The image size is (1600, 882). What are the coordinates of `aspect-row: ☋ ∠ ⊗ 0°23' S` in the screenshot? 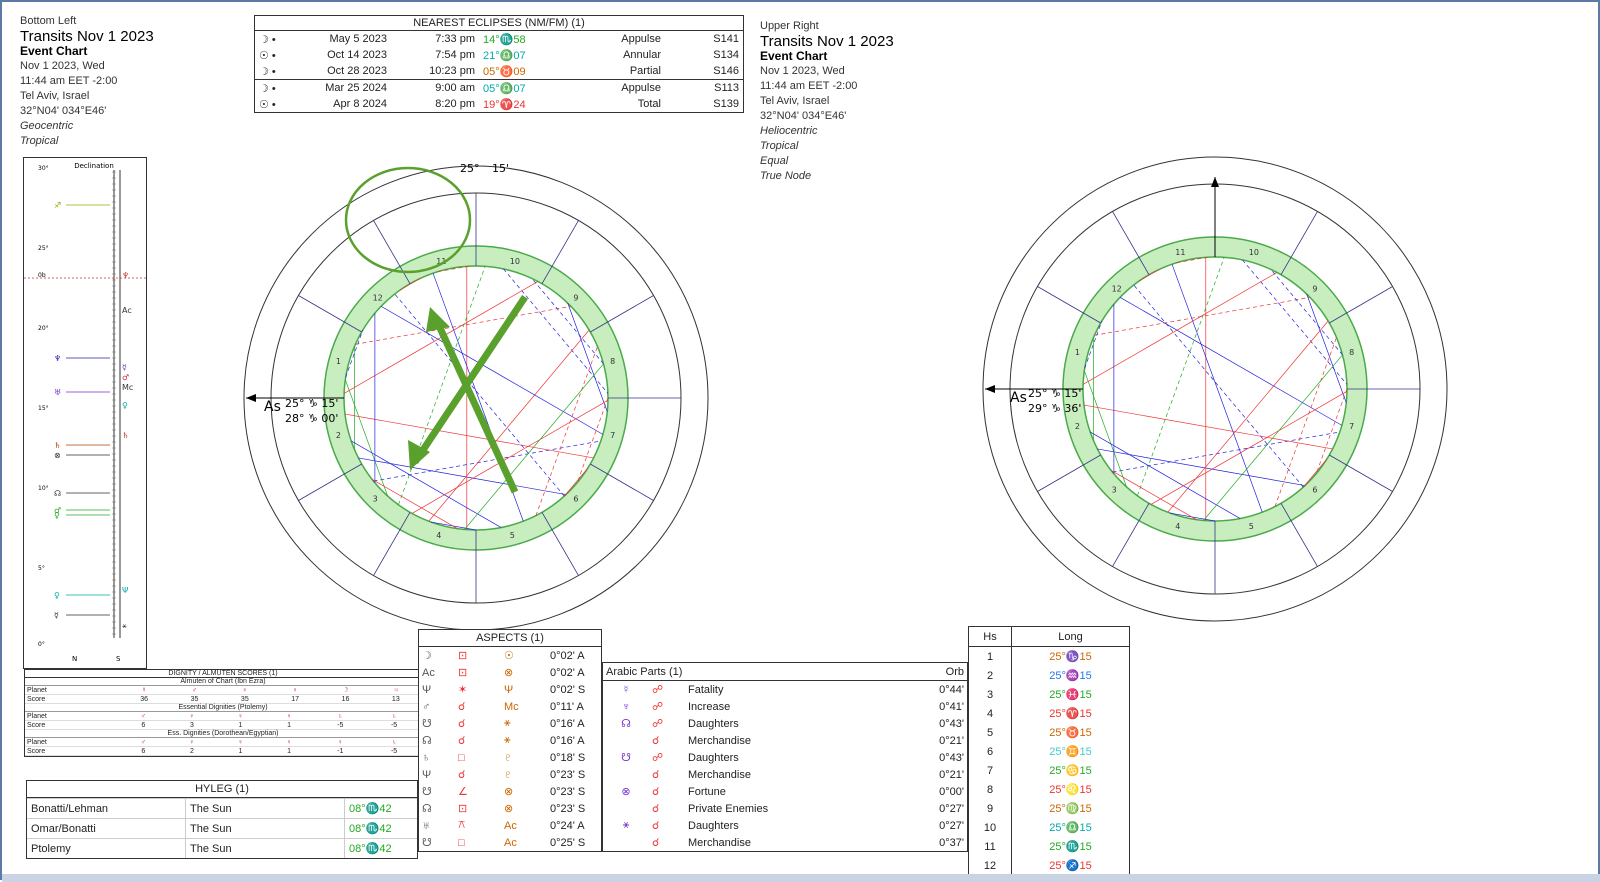 It's located at (510, 791).